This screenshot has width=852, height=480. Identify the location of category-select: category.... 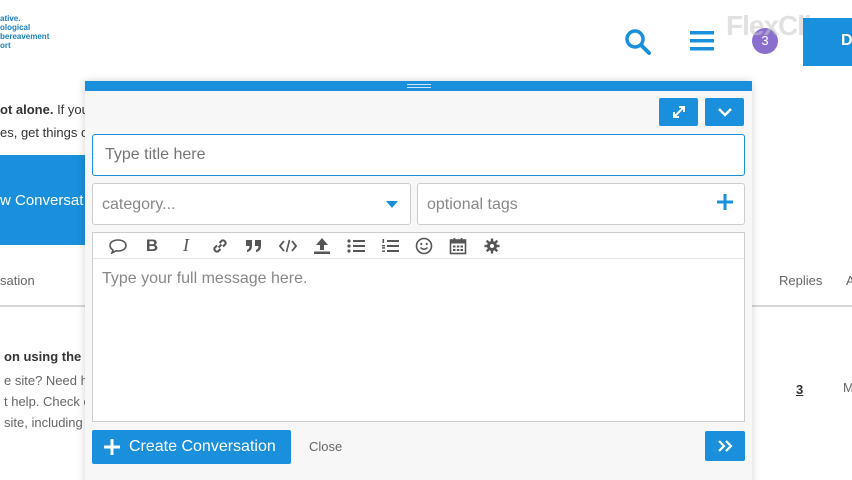
(251, 204).